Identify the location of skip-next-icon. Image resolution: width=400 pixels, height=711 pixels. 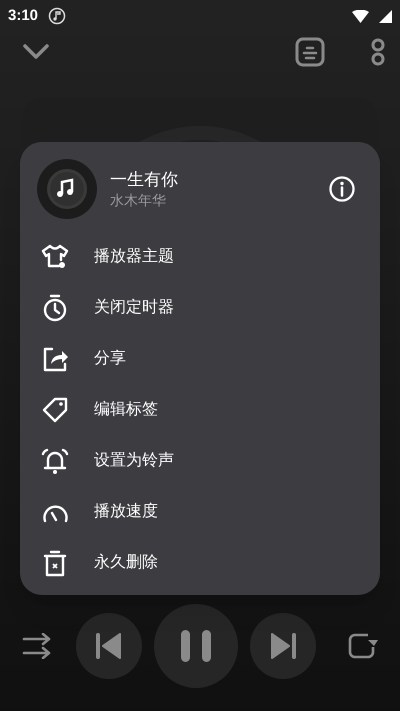
(283, 646).